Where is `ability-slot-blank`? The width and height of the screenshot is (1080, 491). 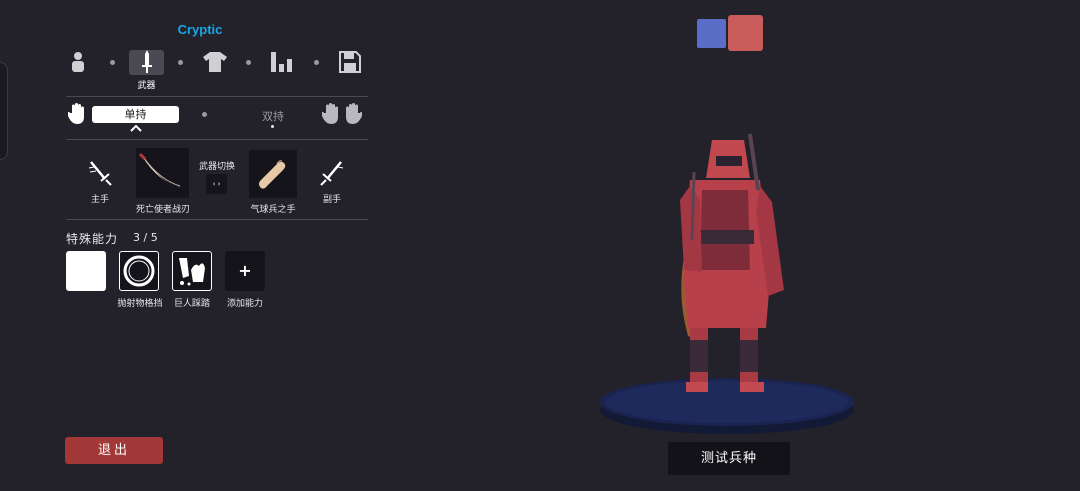
ability-slot-blank is located at coordinates (86, 271).